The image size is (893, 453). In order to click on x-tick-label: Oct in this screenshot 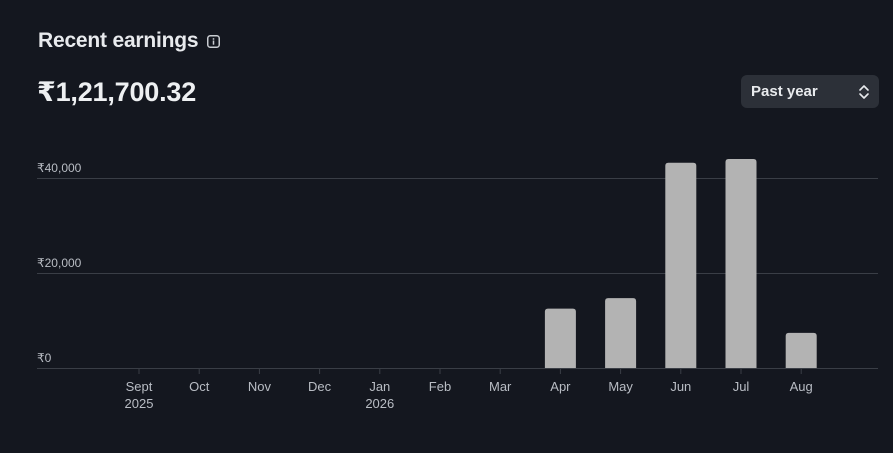, I will do `click(199, 386)`.